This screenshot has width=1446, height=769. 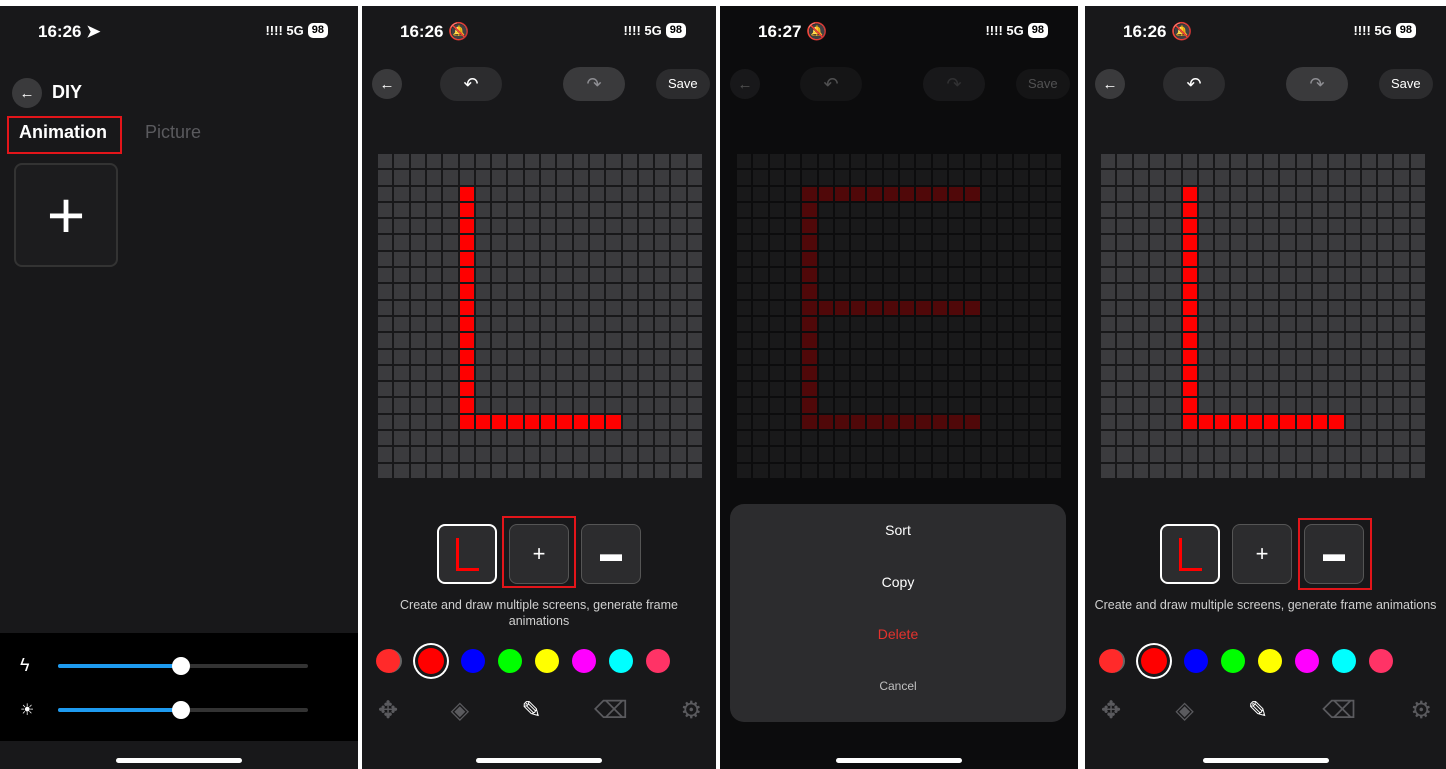 What do you see at coordinates (388, 710) in the screenshot?
I see `move-icon: ✥` at bounding box center [388, 710].